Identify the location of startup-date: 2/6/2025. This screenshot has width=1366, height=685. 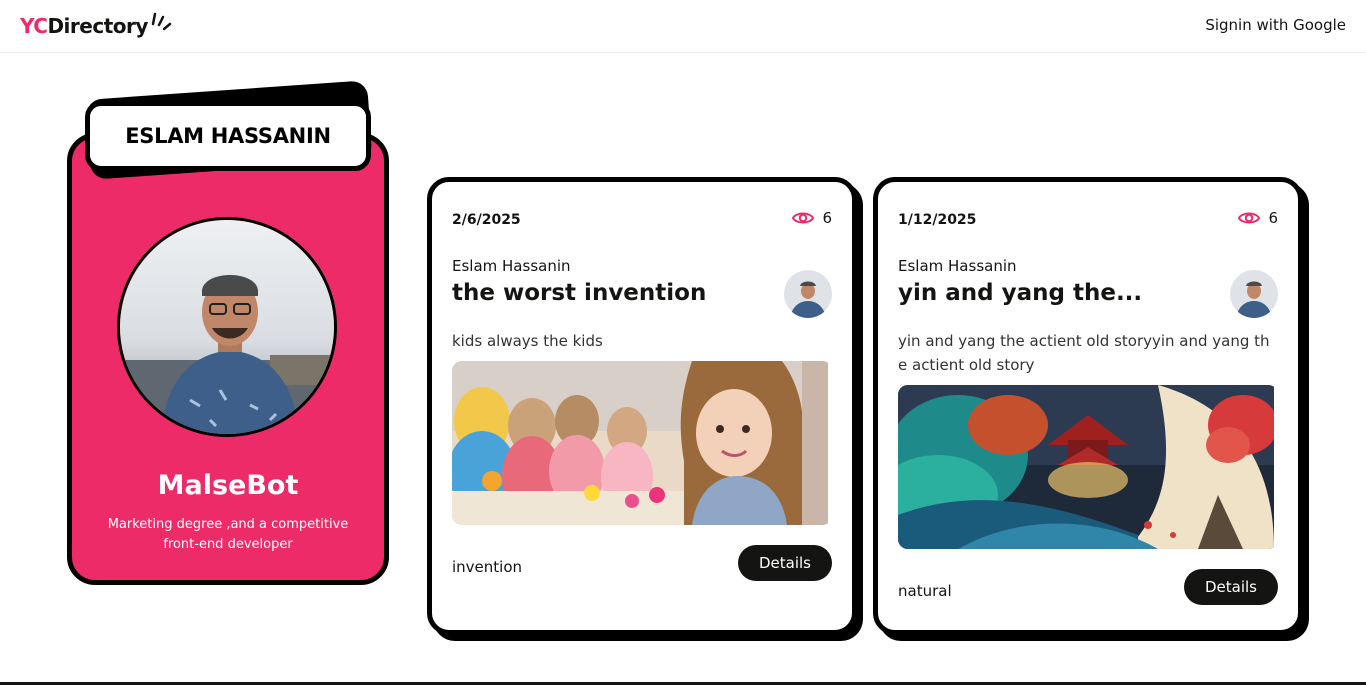
(486, 220).